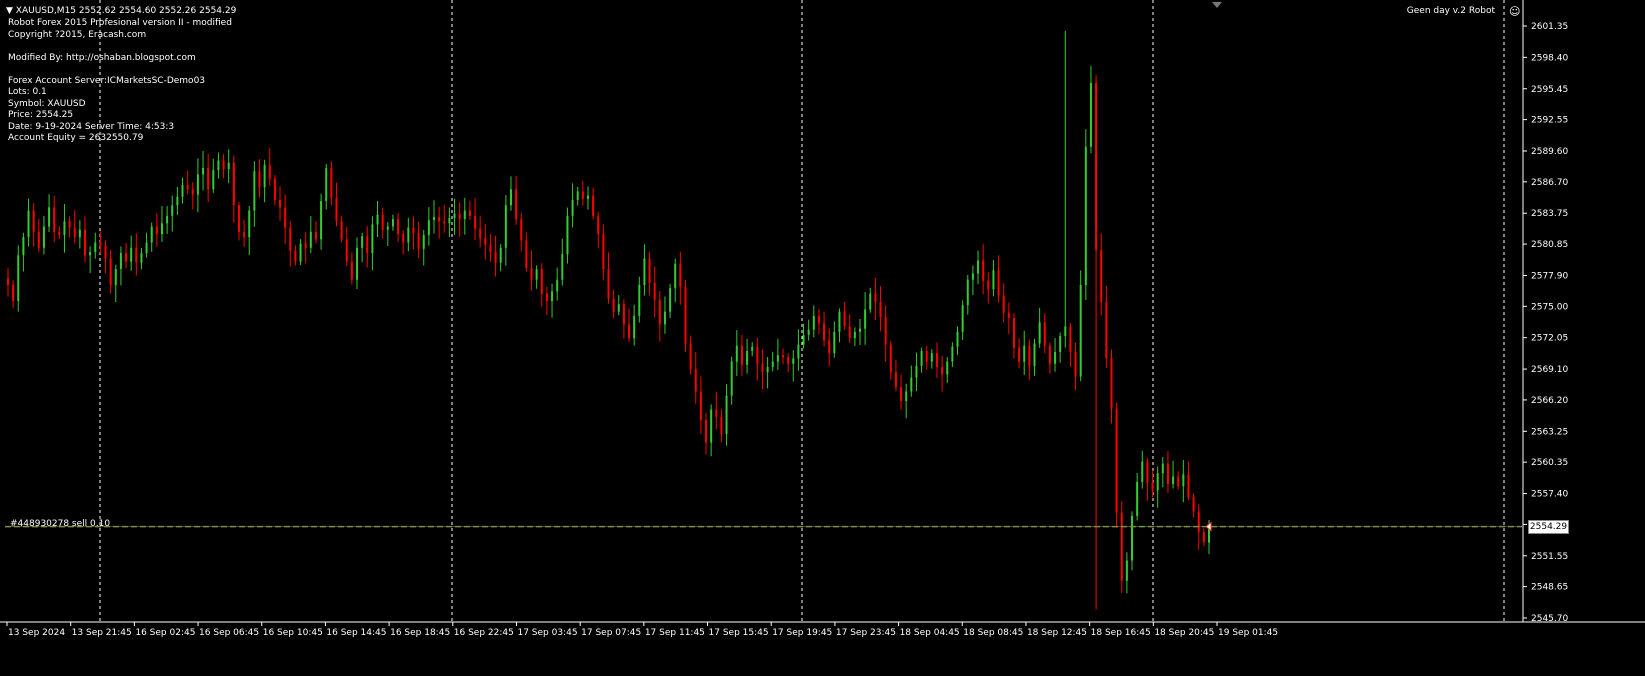 This screenshot has height=676, width=1645. Describe the element at coordinates (1549, 432) in the screenshot. I see `price-tick-label: 2563.25` at that location.